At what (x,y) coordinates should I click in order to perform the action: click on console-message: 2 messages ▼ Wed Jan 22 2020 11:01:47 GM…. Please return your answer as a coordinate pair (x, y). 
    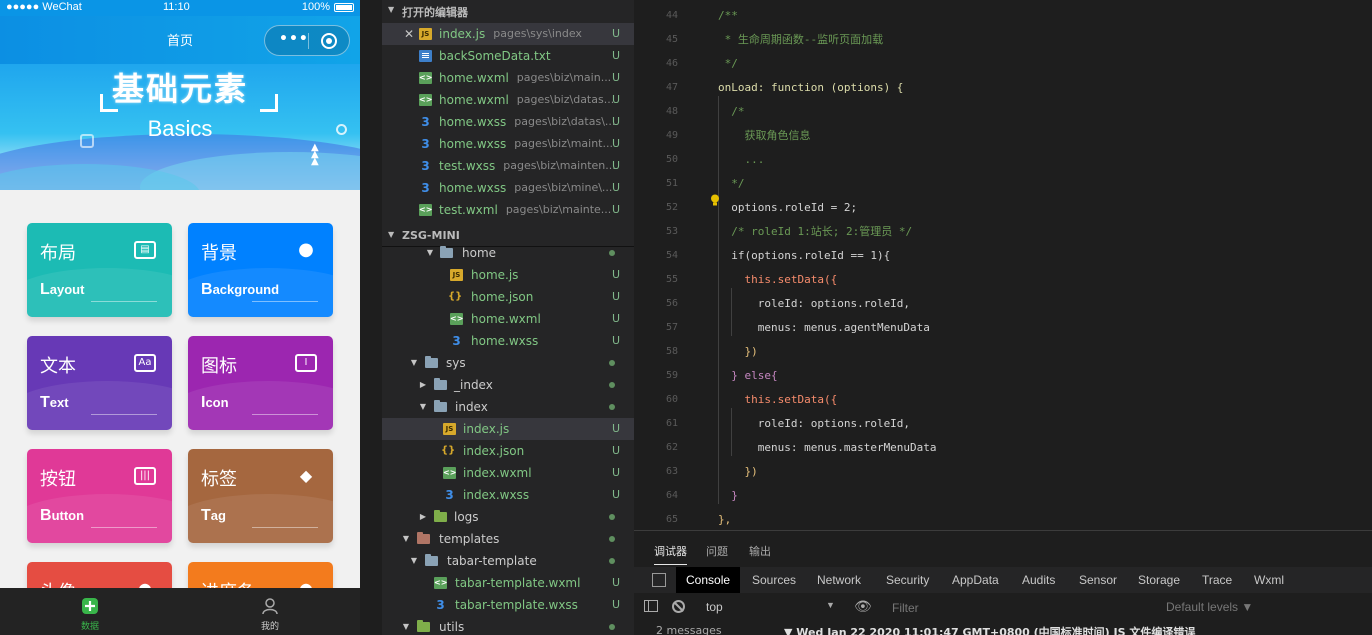
    Looking at the image, I should click on (1003, 628).